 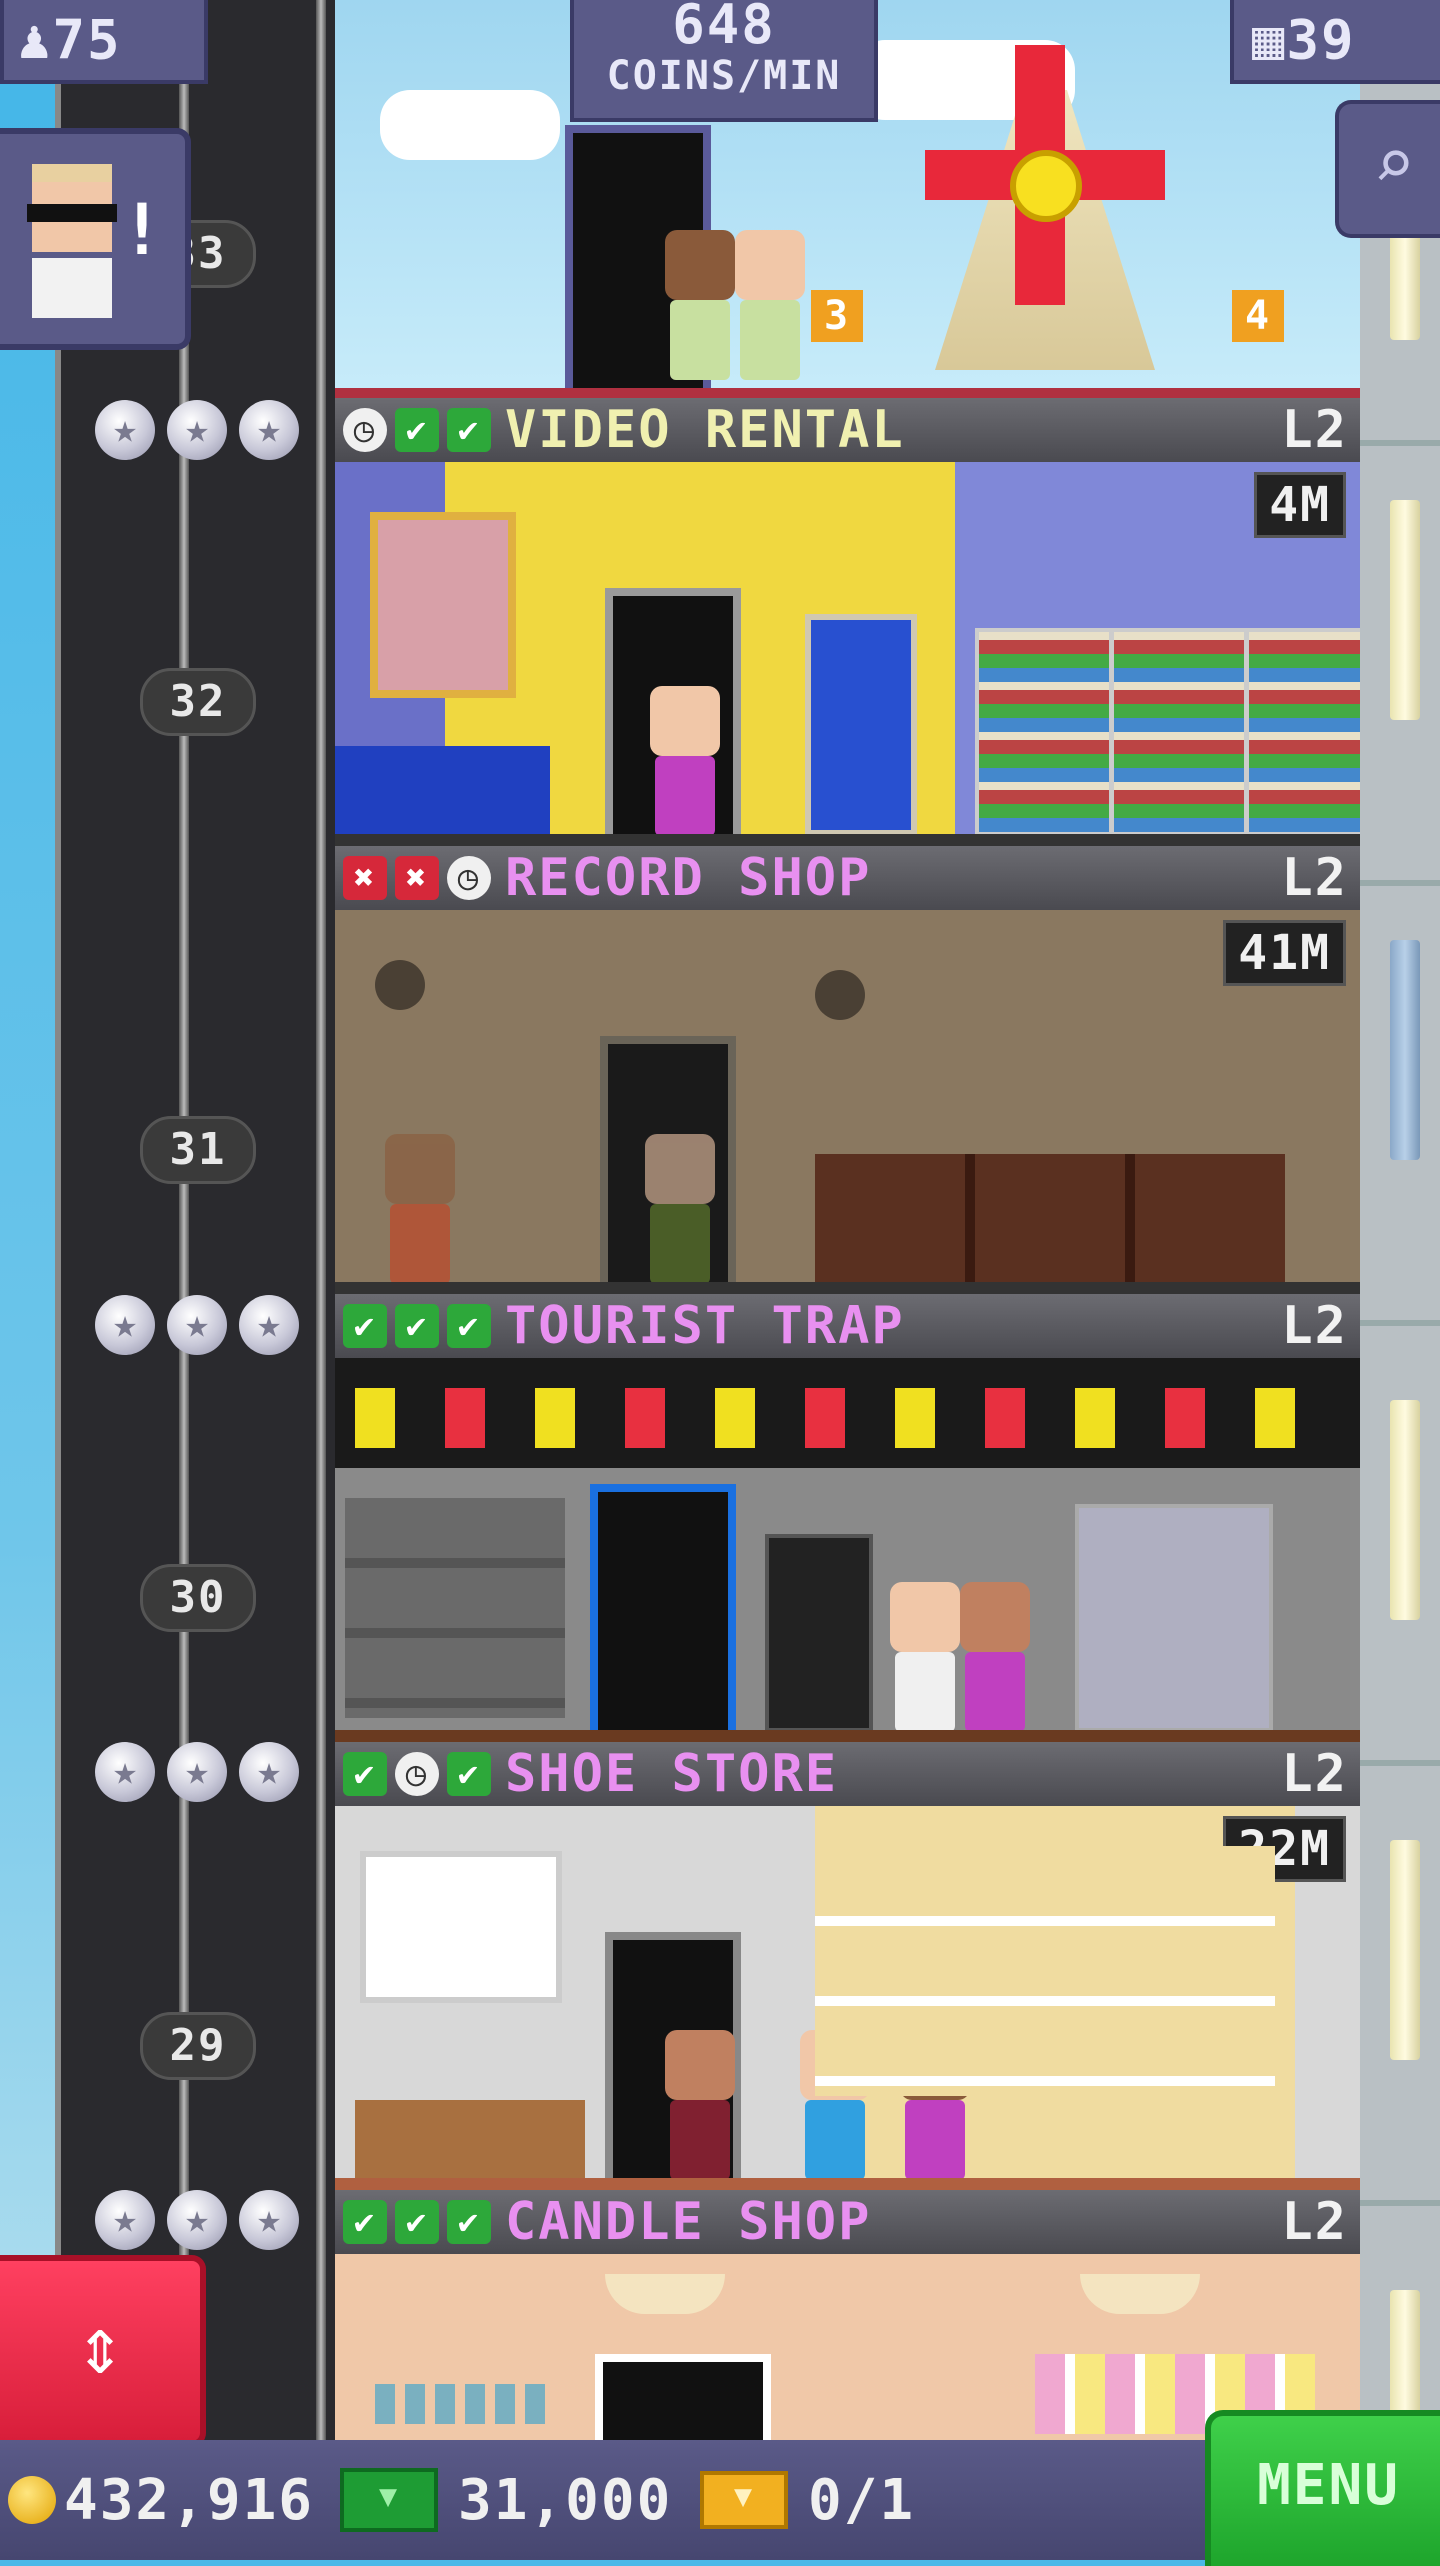 What do you see at coordinates (688, 878) in the screenshot?
I see `floor-name: RECORD SHOP` at bounding box center [688, 878].